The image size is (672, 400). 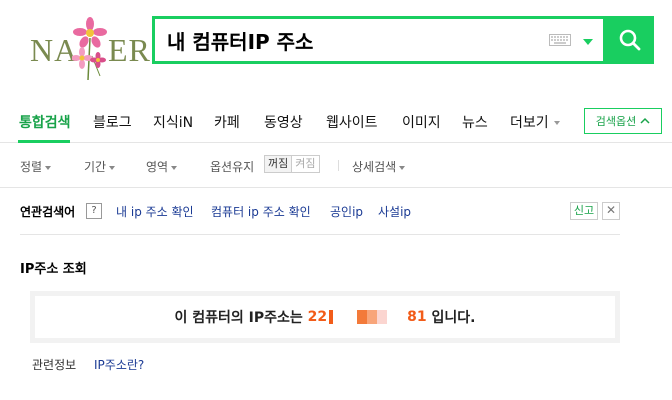 What do you see at coordinates (417, 317) in the screenshot?
I see `ip-address-end: 81` at bounding box center [417, 317].